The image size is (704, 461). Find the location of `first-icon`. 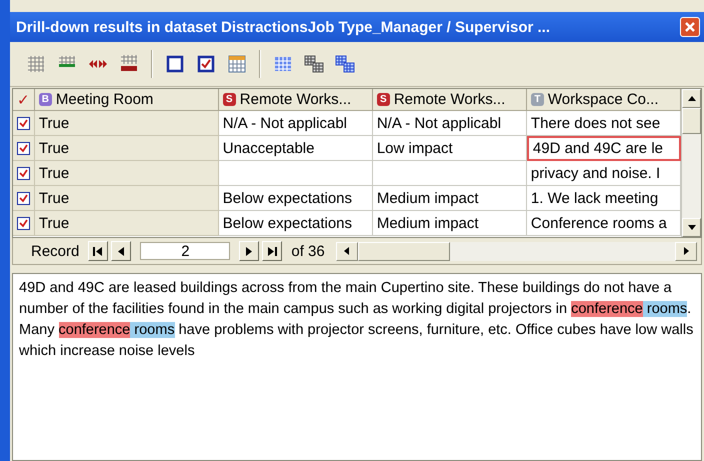

first-icon is located at coordinates (98, 251).